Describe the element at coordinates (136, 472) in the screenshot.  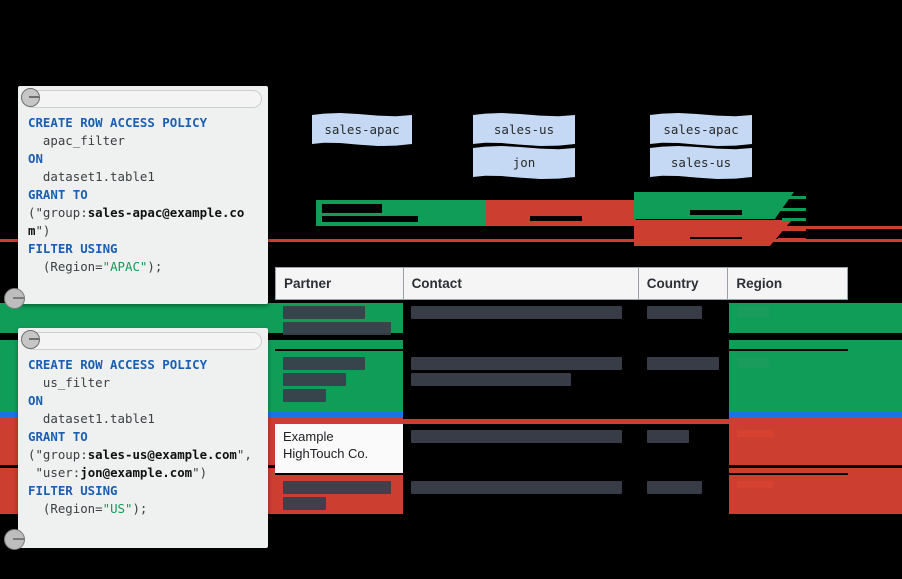
I see `code-principal: jon@example.com` at that location.